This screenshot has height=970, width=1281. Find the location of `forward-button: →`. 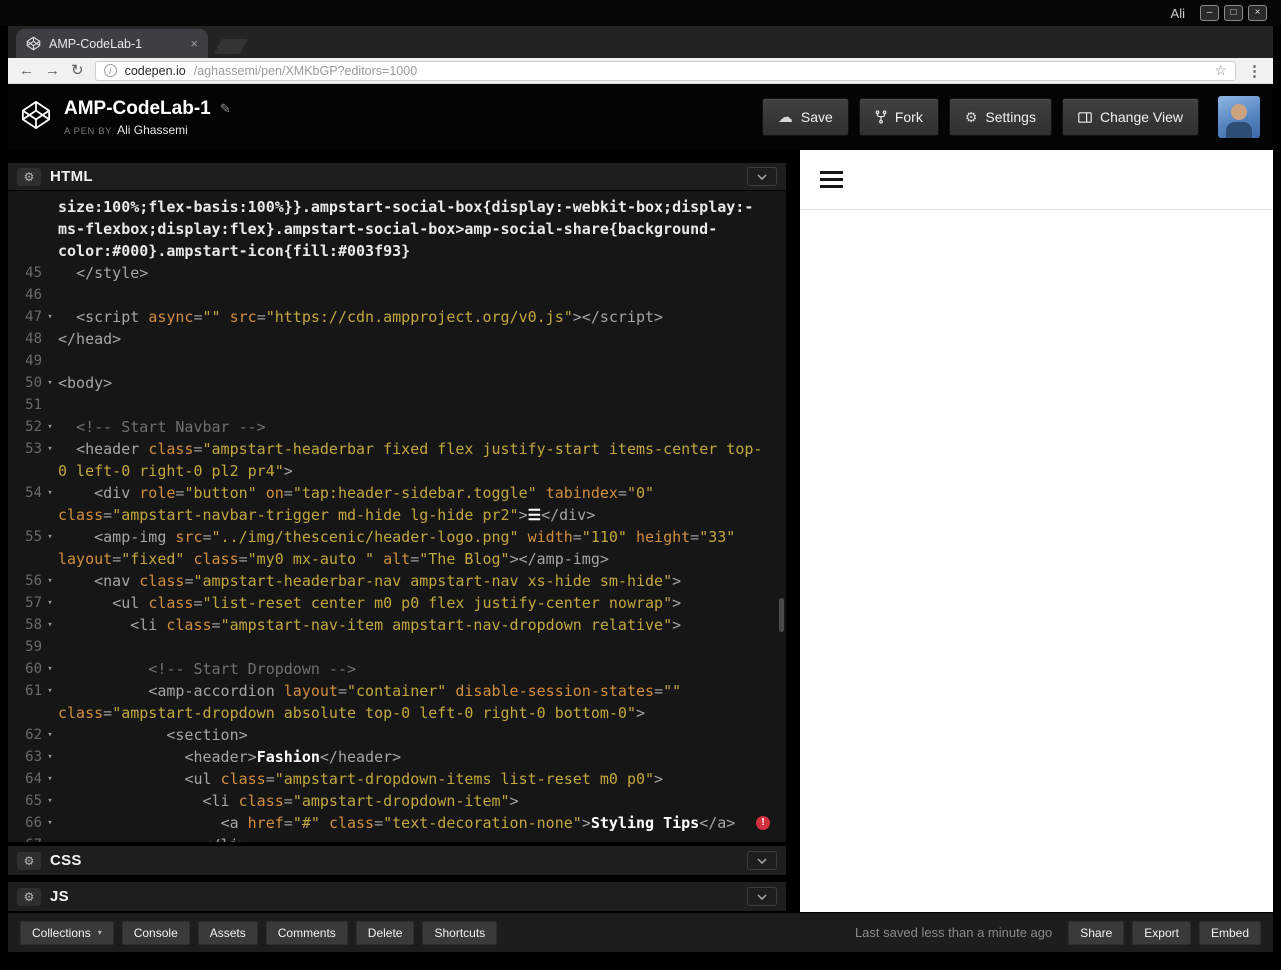

forward-button: → is located at coordinates (52, 70).